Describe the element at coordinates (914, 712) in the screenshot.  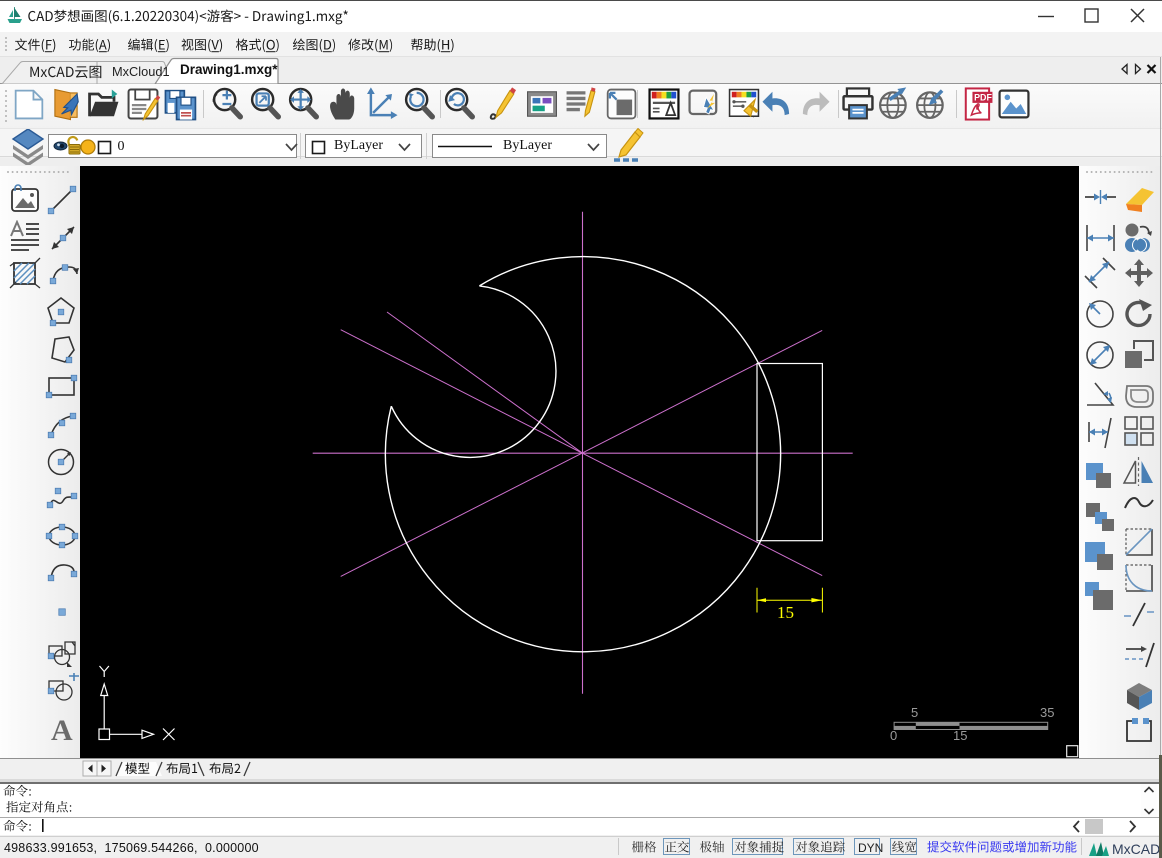
I see `svg-text: 5` at that location.